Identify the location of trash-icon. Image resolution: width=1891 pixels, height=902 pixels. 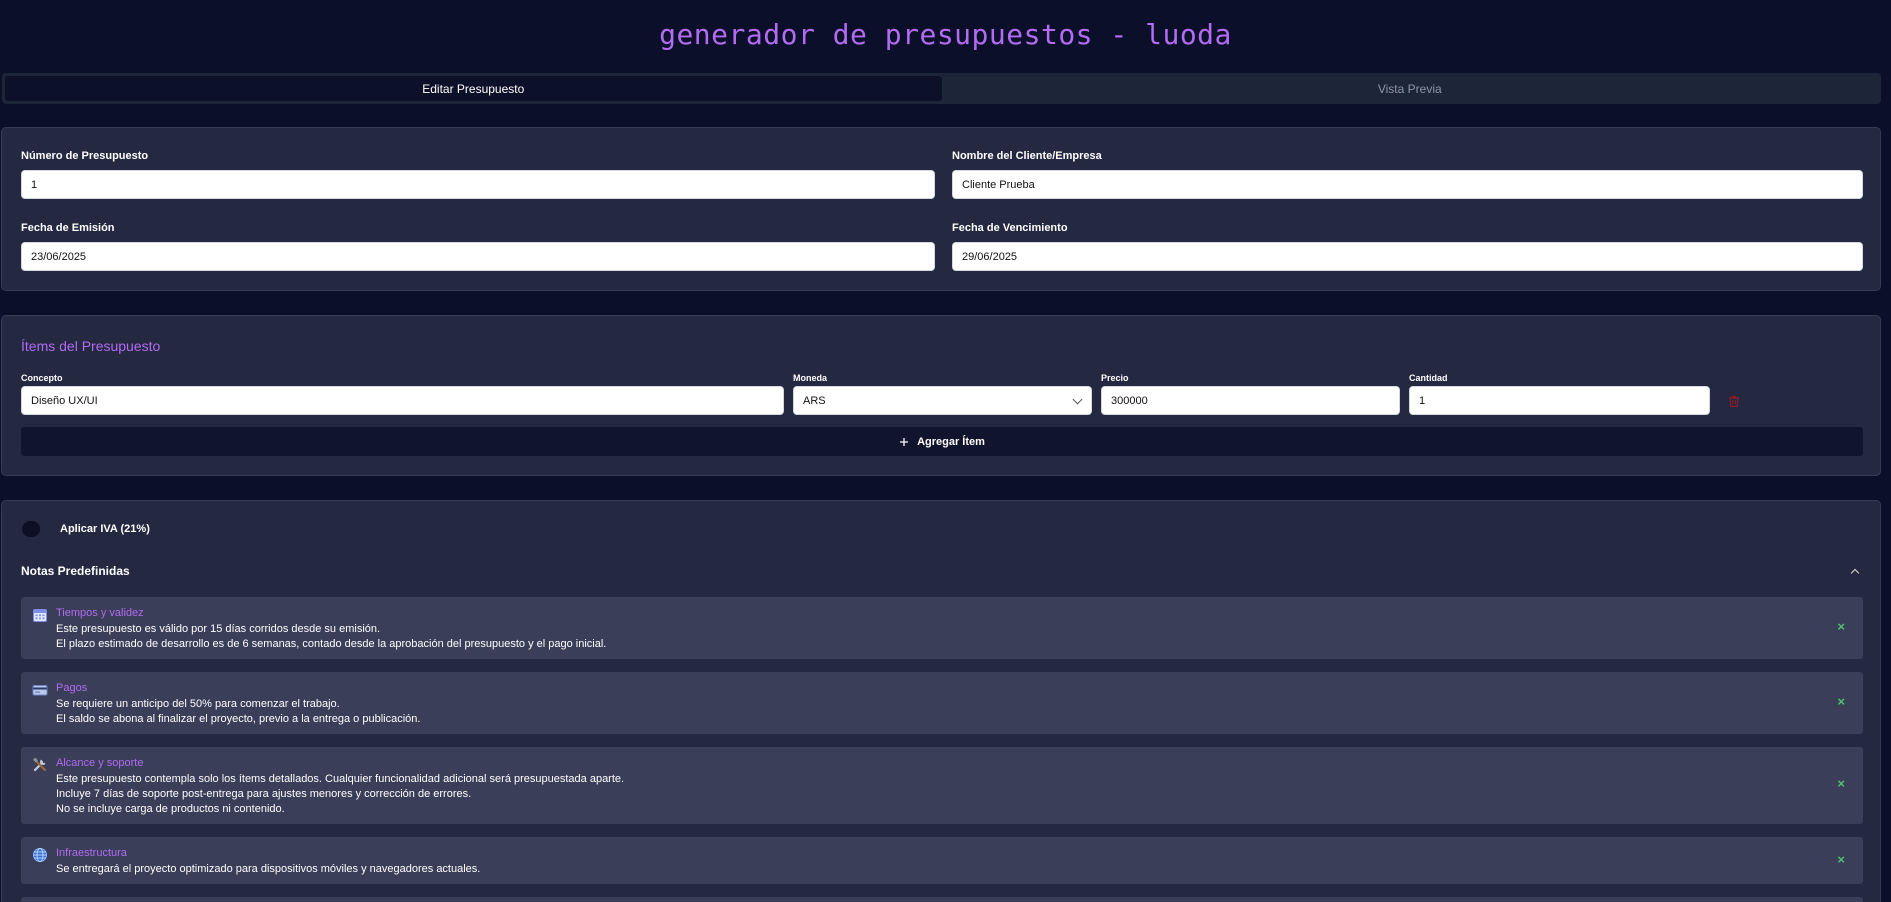
(1734, 401).